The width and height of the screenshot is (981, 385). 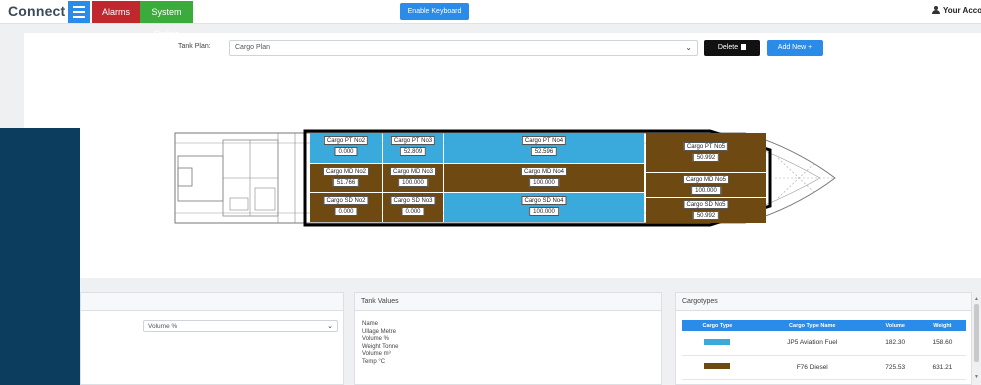 I want to click on tank-plan-select: Cargo Plan ⌄, so click(x=463, y=48).